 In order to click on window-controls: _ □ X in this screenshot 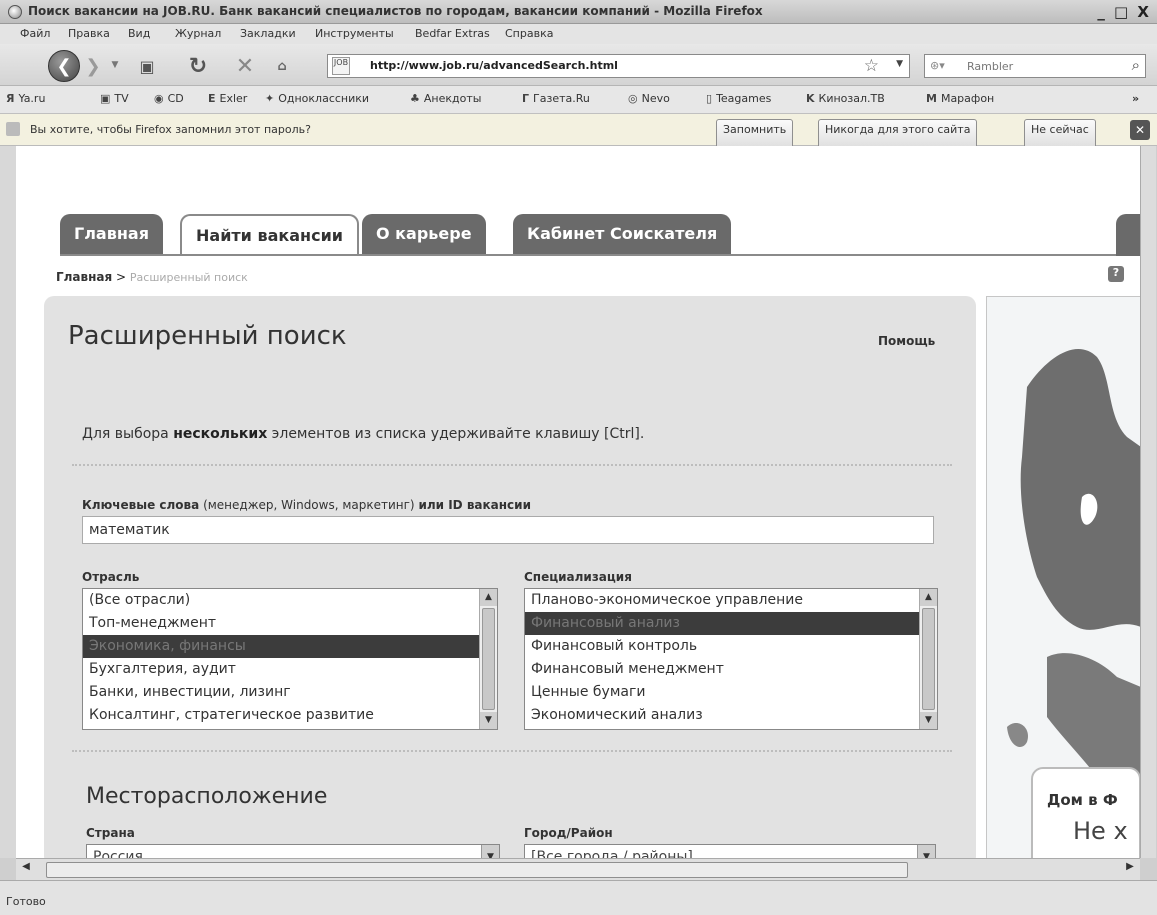, I will do `click(1124, 12)`.